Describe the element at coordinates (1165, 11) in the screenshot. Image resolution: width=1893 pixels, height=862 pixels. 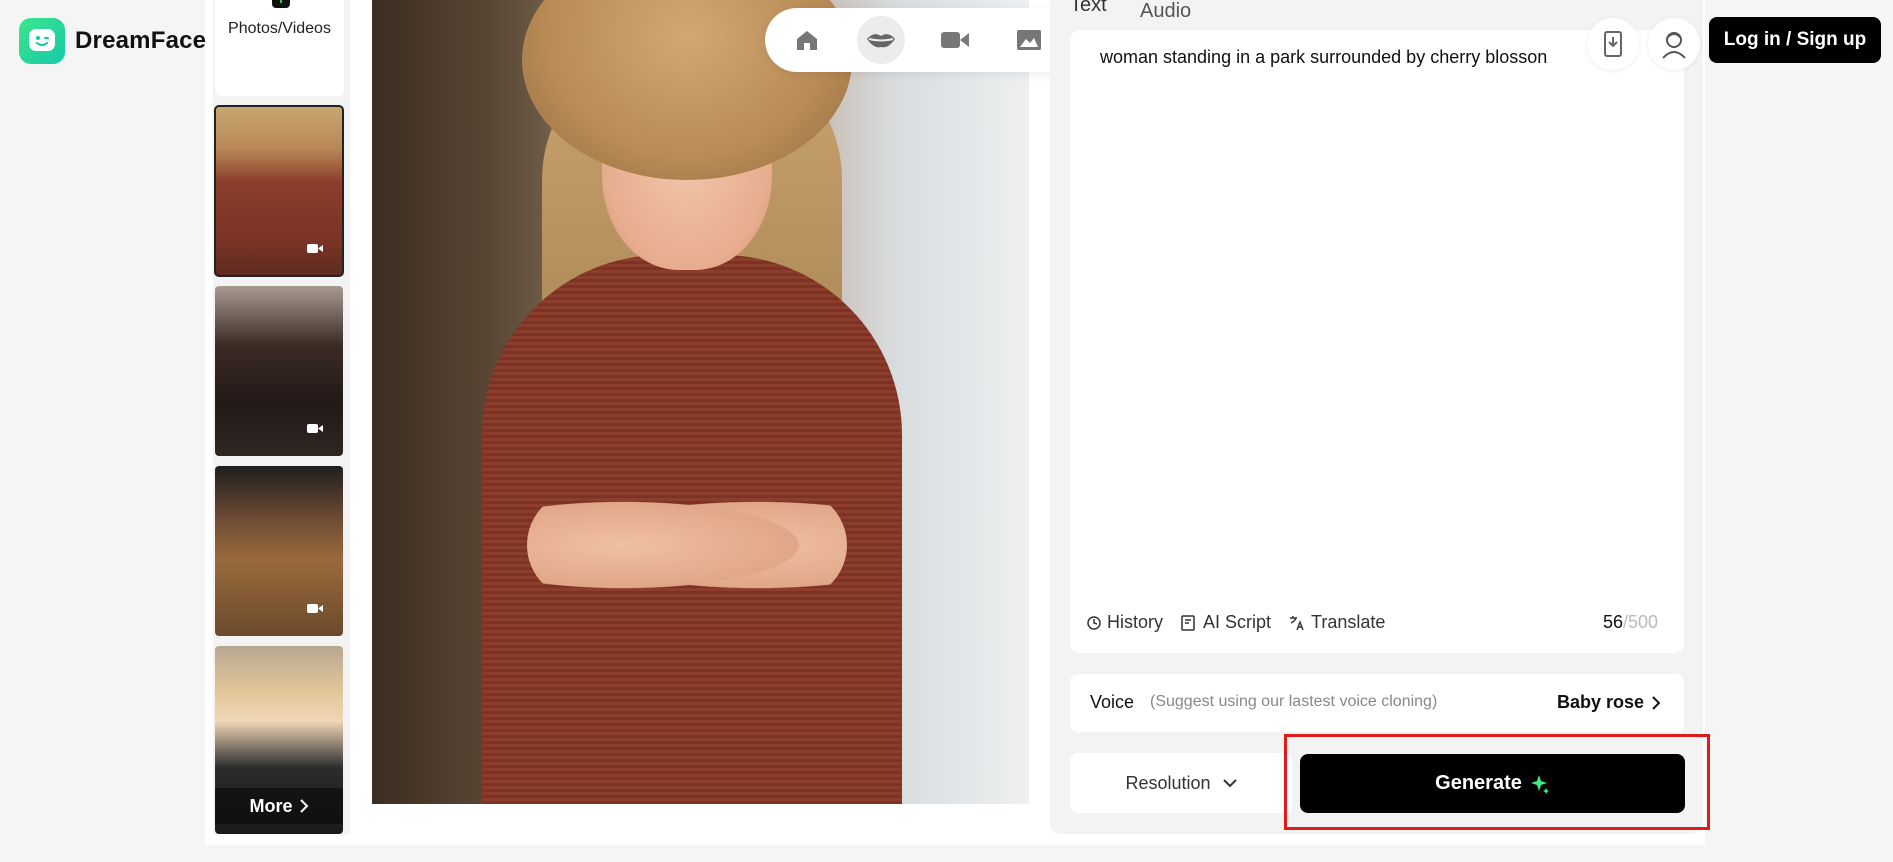
I see `tab-audio: Audio` at that location.